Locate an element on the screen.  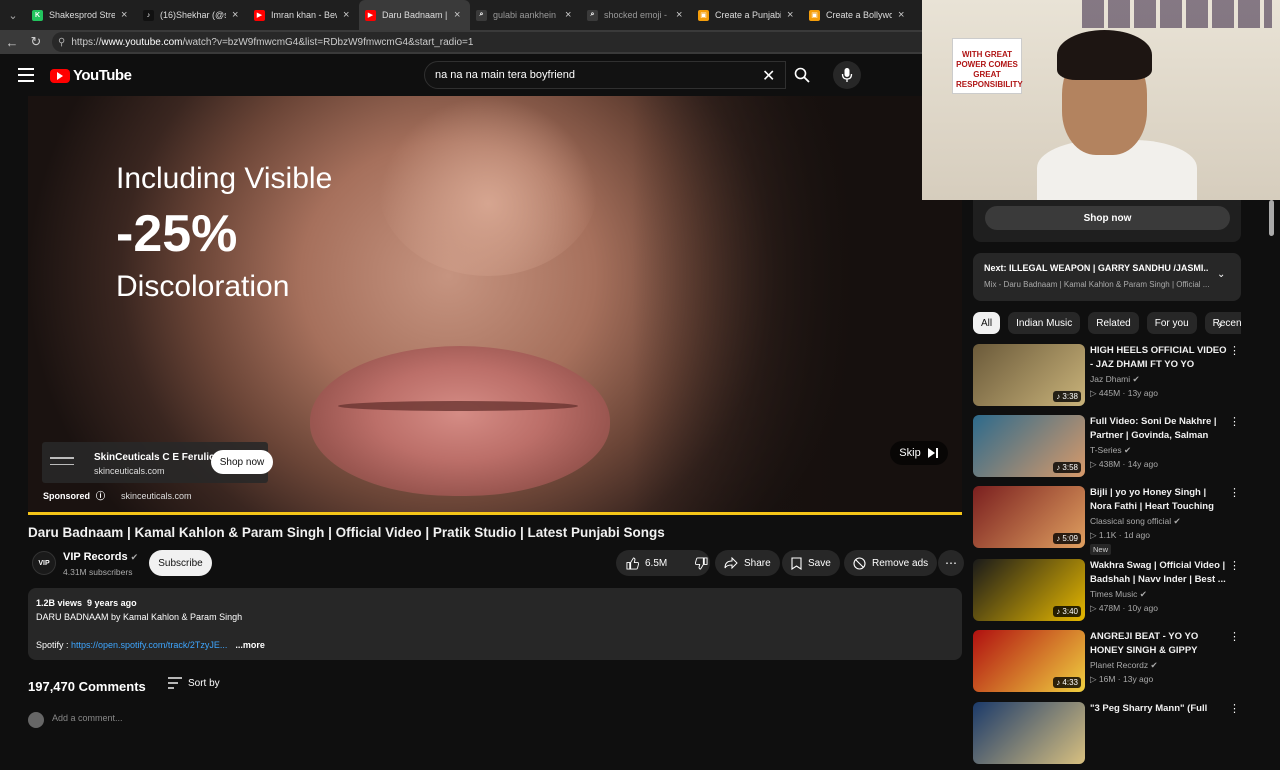
recommendation-title: "3 Peg Sharry Mann" (Full is located at coordinates (1159, 716).